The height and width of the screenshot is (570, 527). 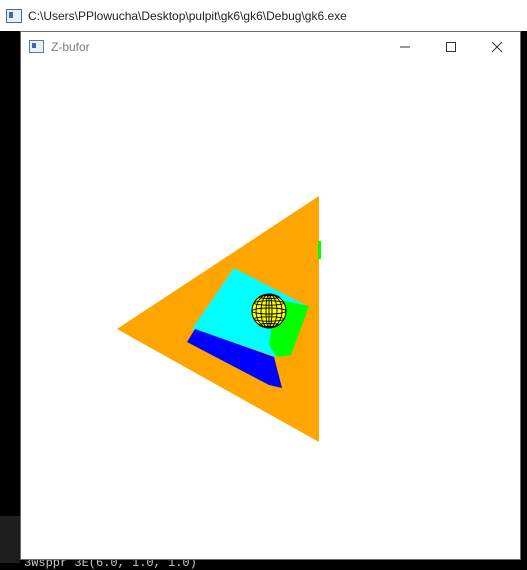 I want to click on maximize-icon, so click(x=451, y=46).